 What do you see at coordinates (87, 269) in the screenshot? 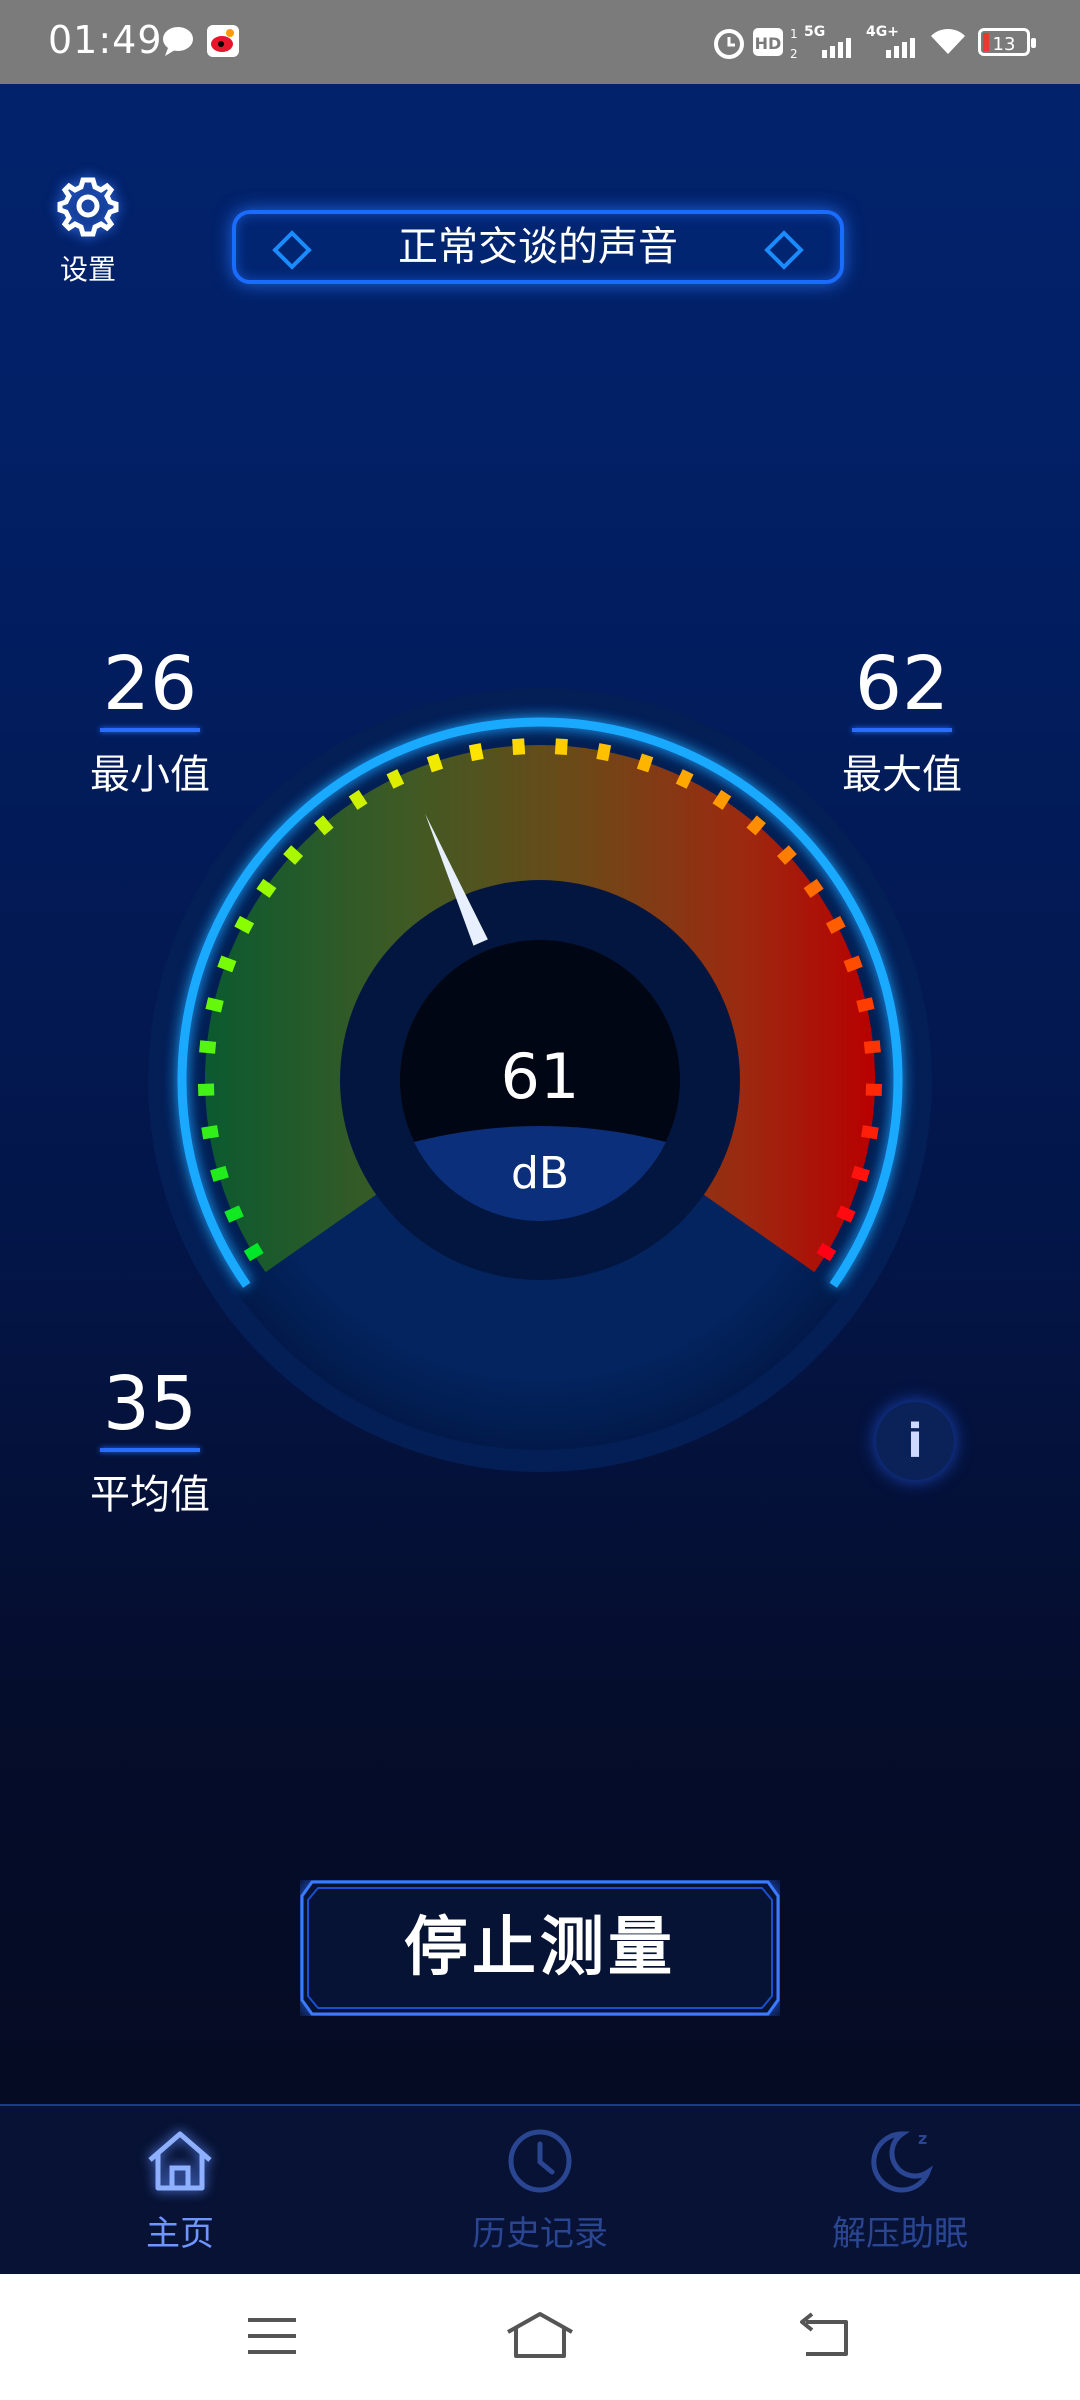
I see `settings-label: 设置` at bounding box center [87, 269].